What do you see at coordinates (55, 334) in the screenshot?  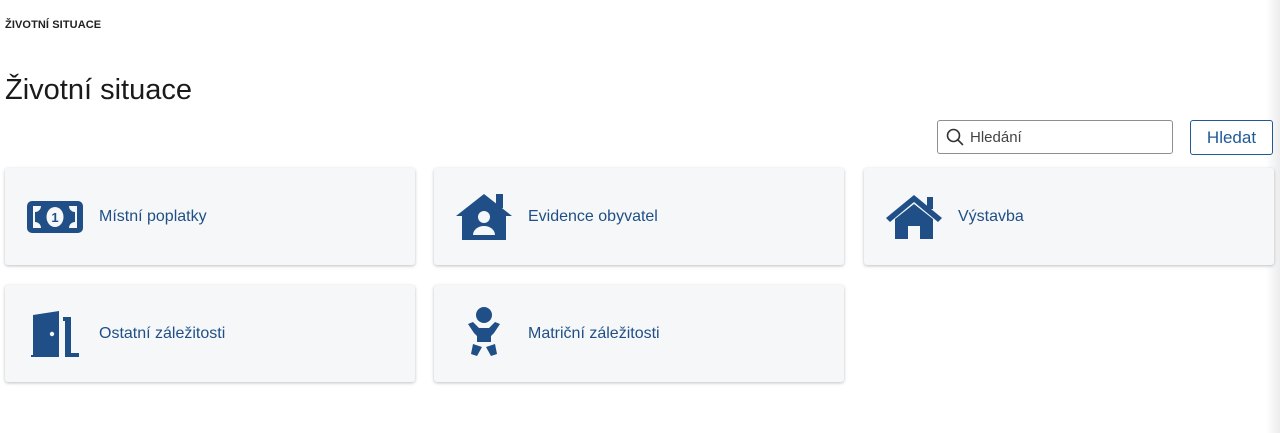 I see `door-open-icon` at bounding box center [55, 334].